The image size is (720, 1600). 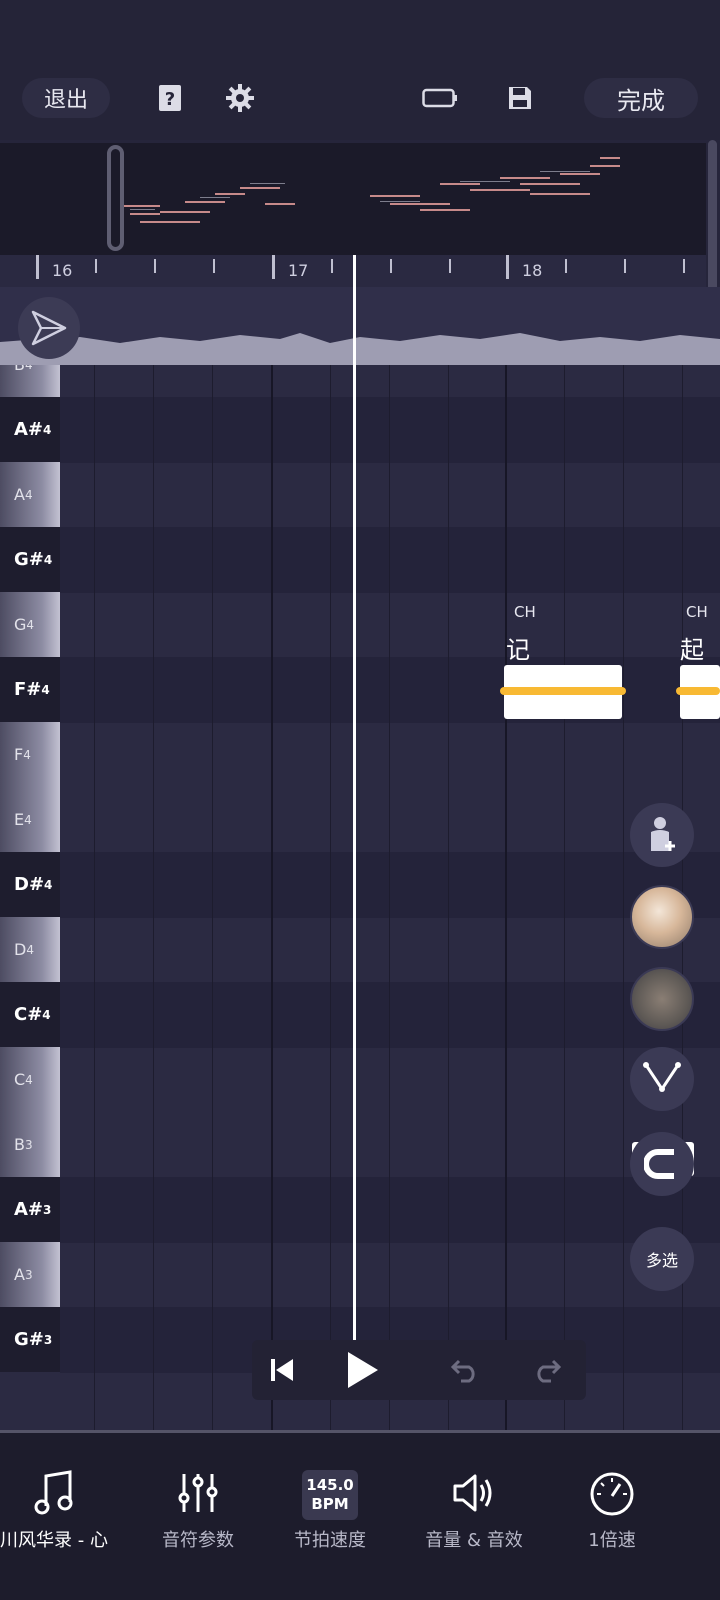 I want to click on redo-button, so click(x=546, y=1370).